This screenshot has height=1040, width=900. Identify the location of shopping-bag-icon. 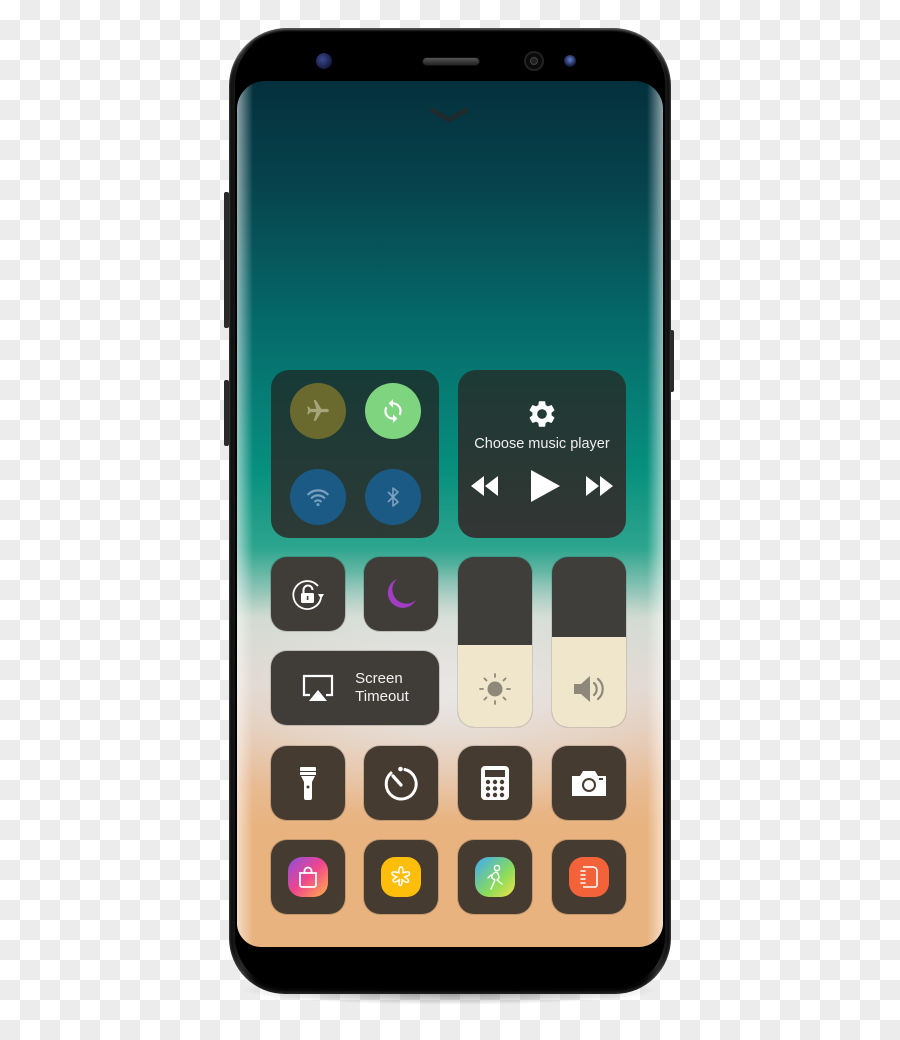
(308, 877).